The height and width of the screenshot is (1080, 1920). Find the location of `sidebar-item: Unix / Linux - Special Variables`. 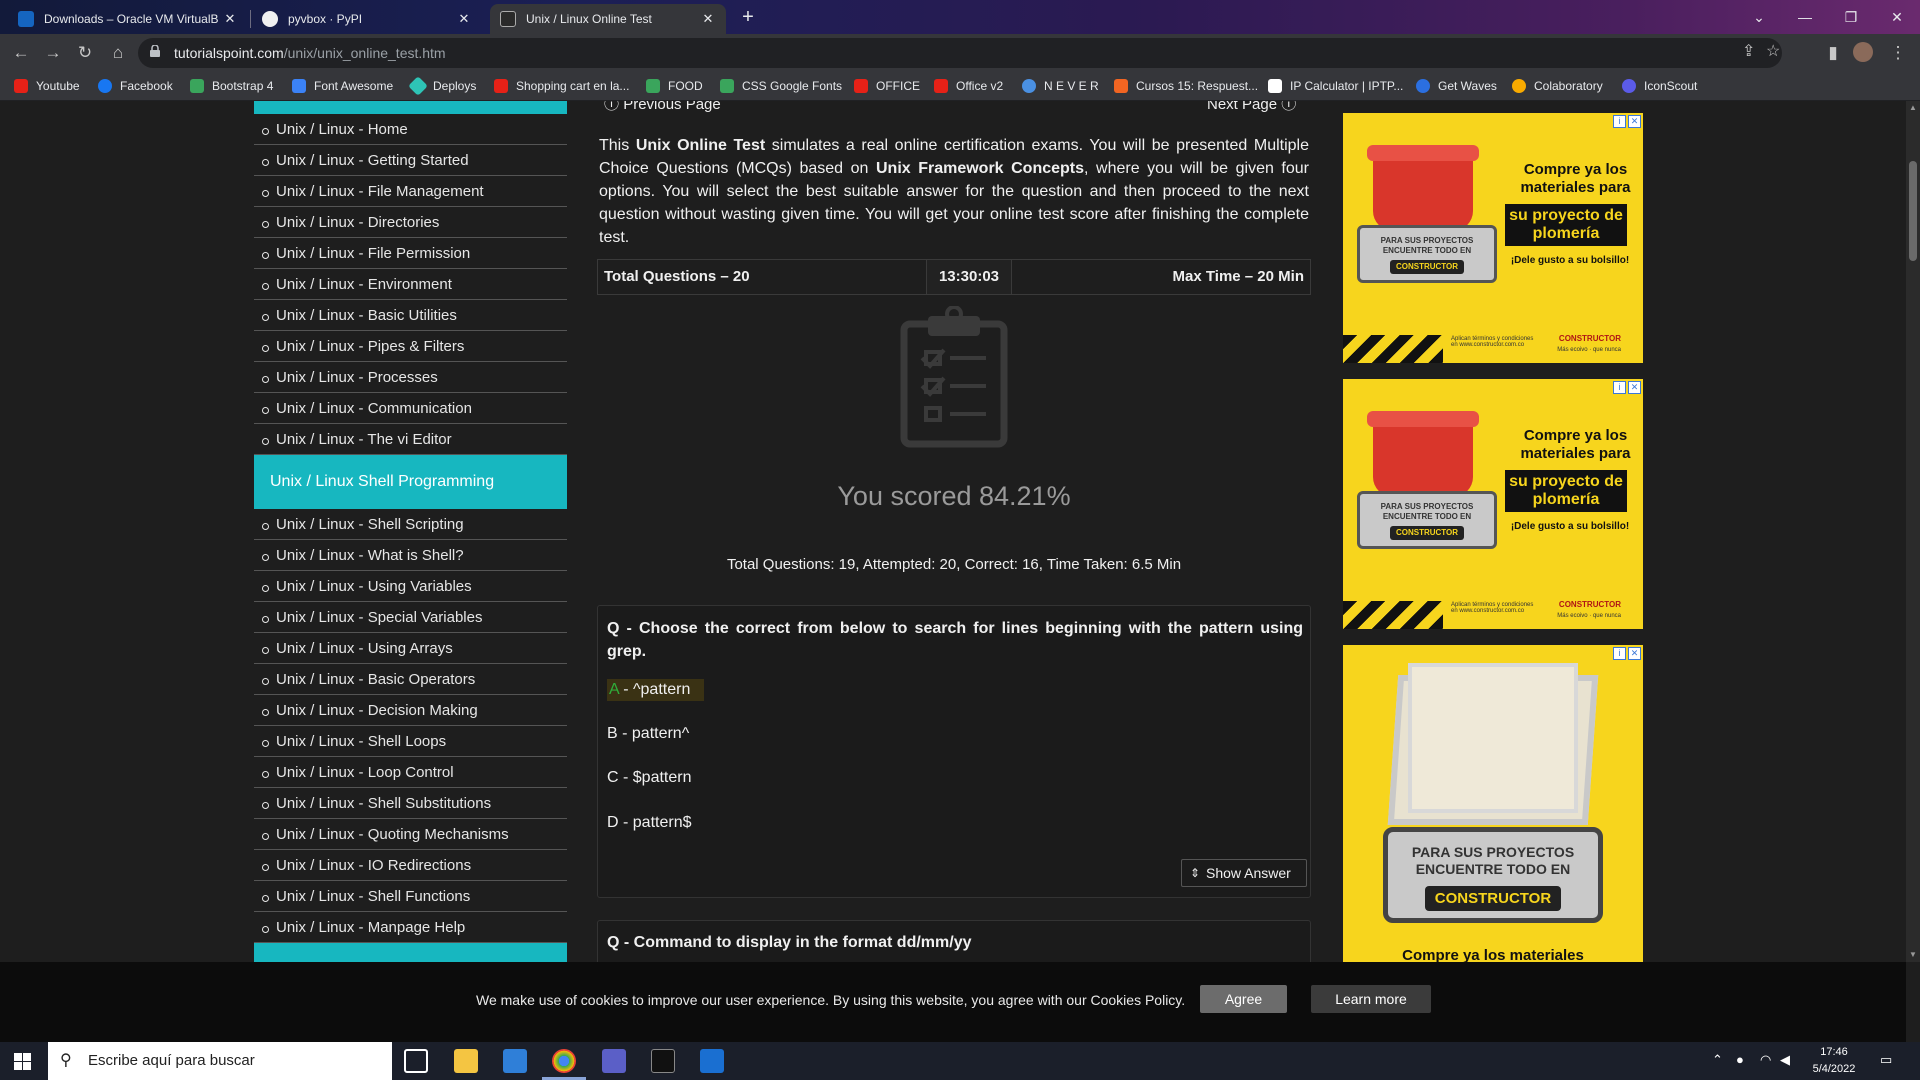

sidebar-item: Unix / Linux - Special Variables is located at coordinates (410, 617).